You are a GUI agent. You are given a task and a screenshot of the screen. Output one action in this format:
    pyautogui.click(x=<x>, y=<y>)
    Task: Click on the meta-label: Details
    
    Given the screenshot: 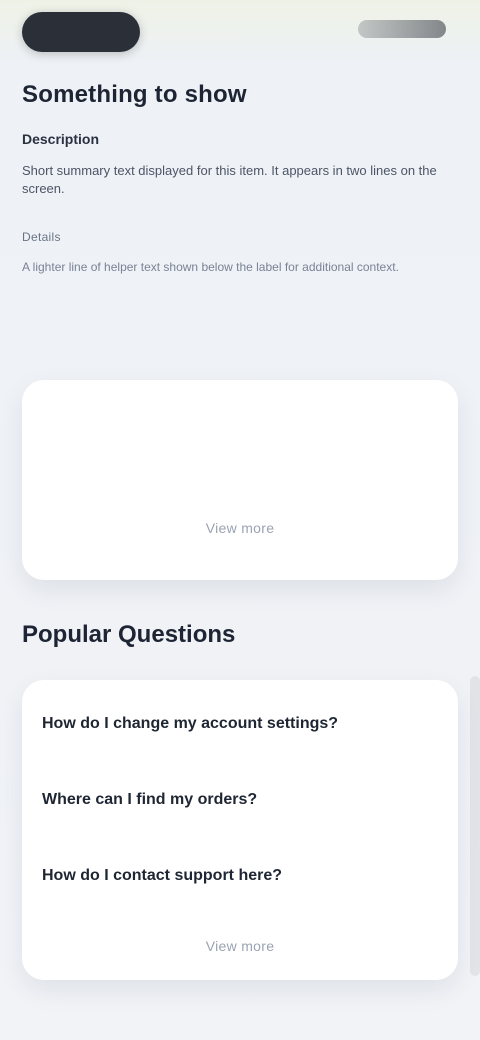 What is the action you would take?
    pyautogui.click(x=41, y=237)
    